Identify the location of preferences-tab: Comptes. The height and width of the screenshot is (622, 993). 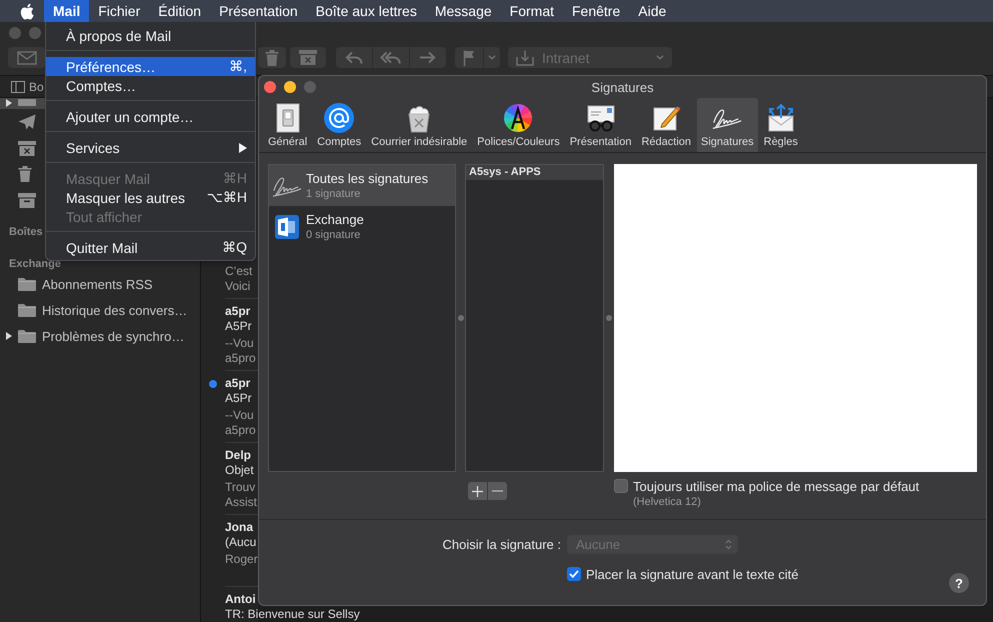
(339, 125).